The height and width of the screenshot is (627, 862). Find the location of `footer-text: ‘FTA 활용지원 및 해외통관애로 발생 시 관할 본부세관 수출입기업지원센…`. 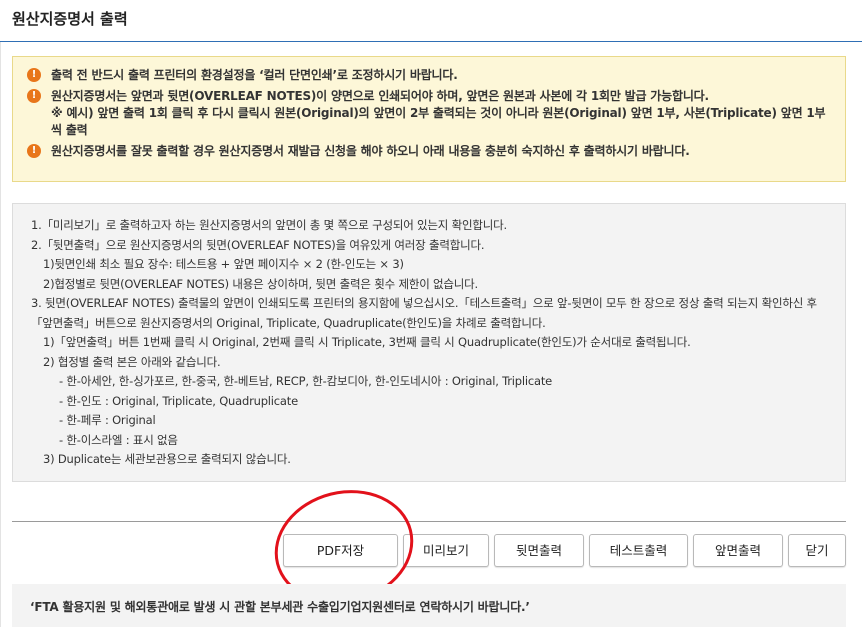

footer-text: ‘FTA 활용지원 및 해외통관애로 발생 시 관할 본부세관 수출입기업지원센… is located at coordinates (280, 607).